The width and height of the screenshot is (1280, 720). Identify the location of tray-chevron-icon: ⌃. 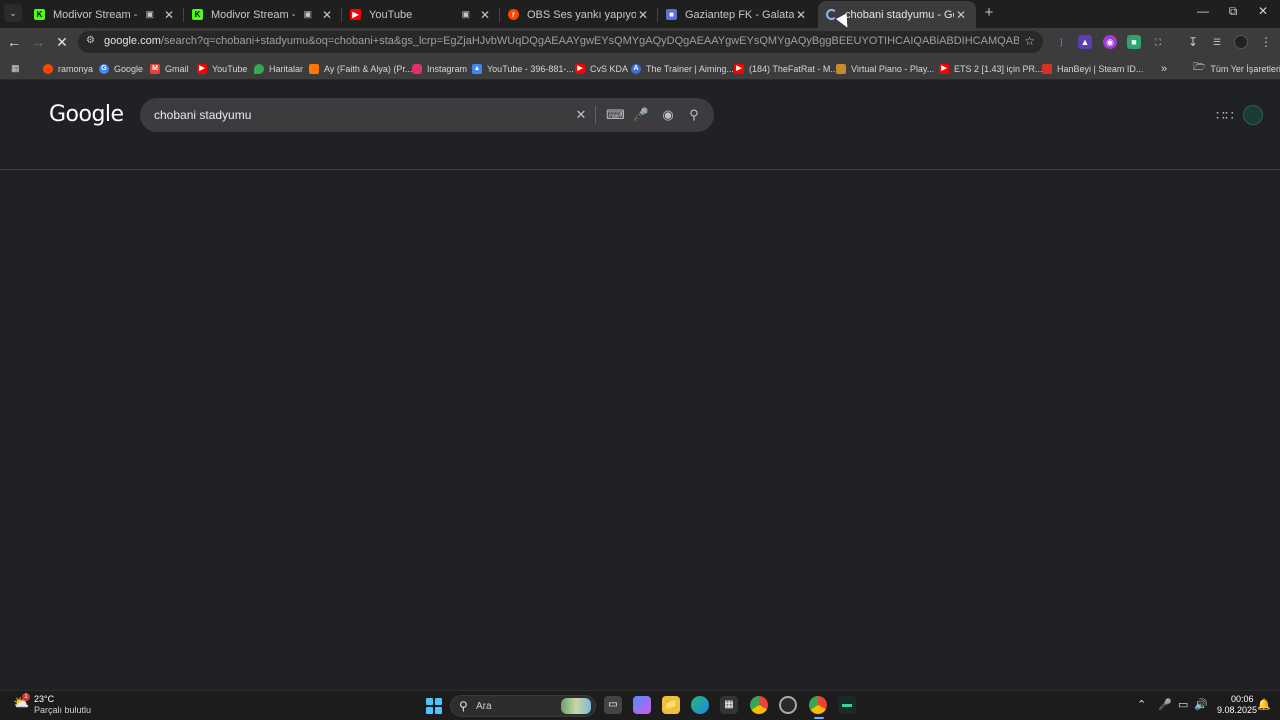
(1141, 704).